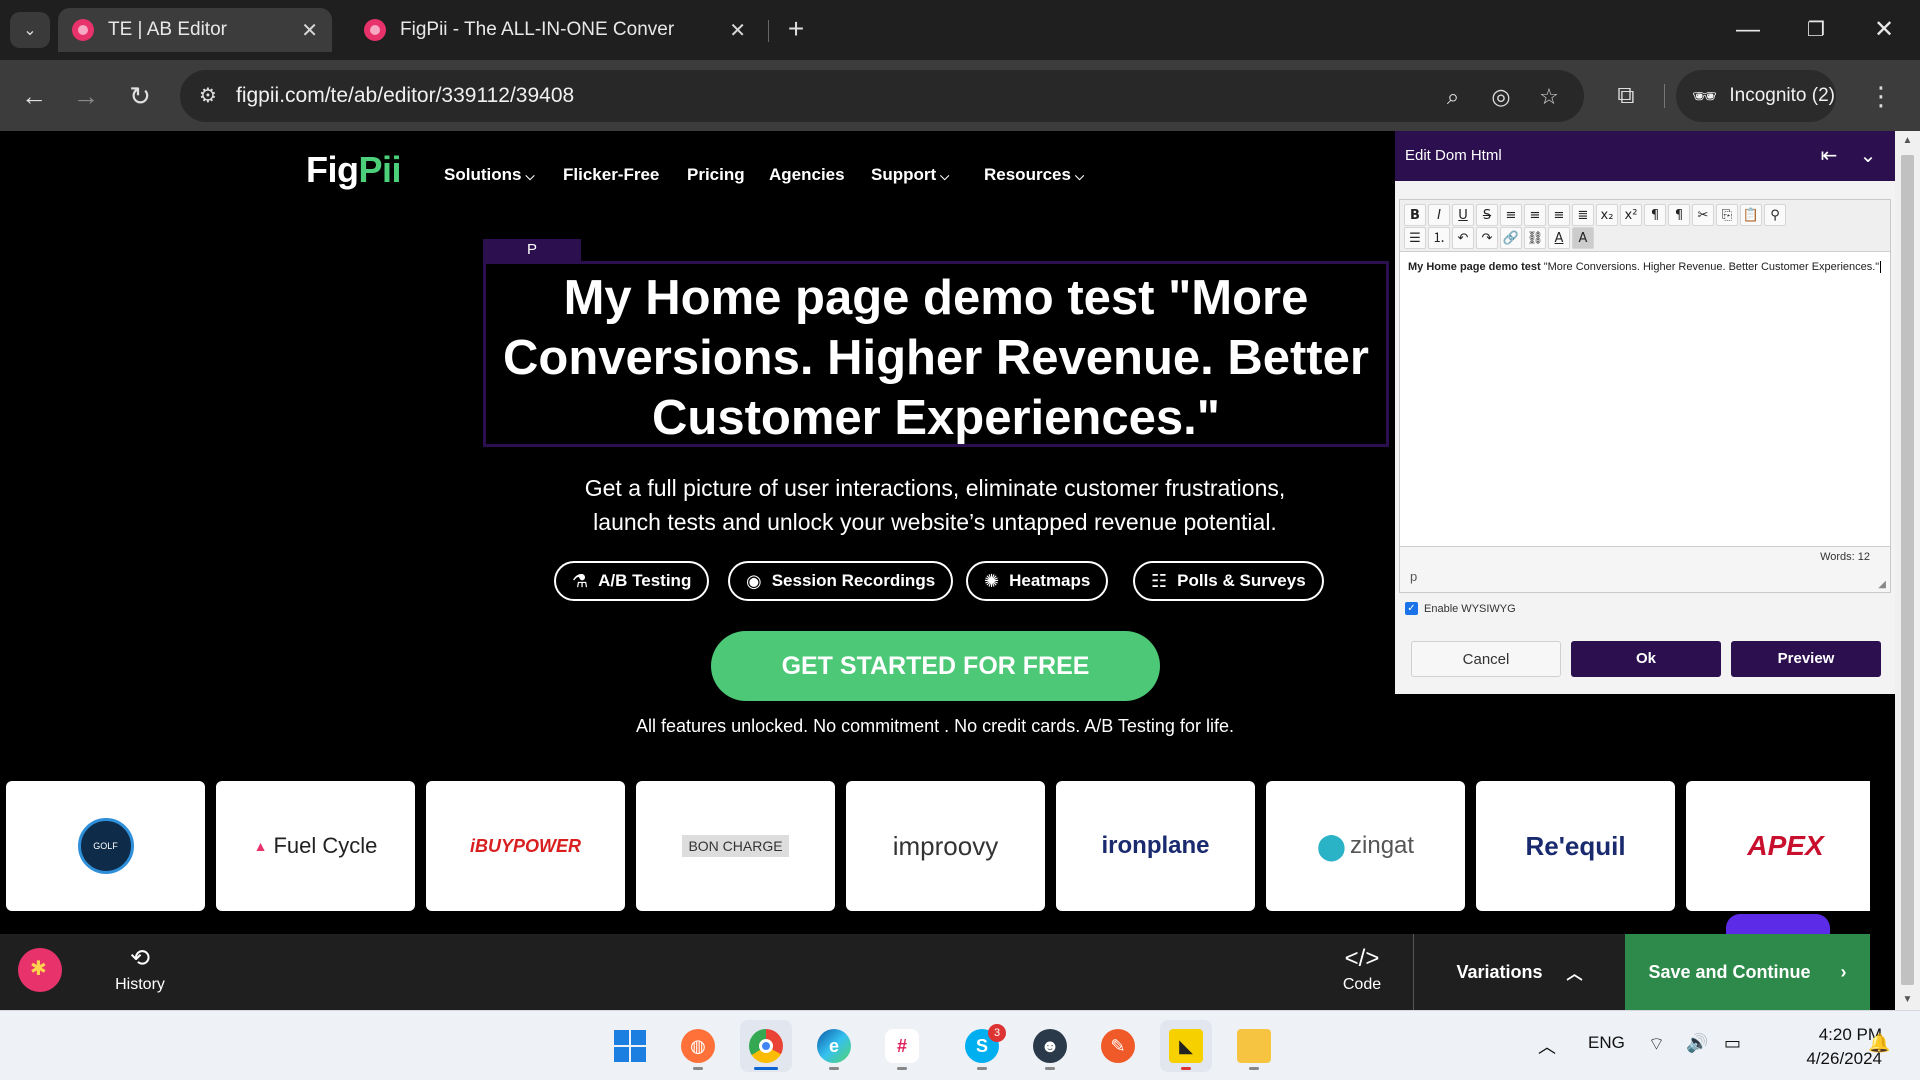 The height and width of the screenshot is (1080, 1920). I want to click on notification-bell-icon: 🔔, so click(1879, 1043).